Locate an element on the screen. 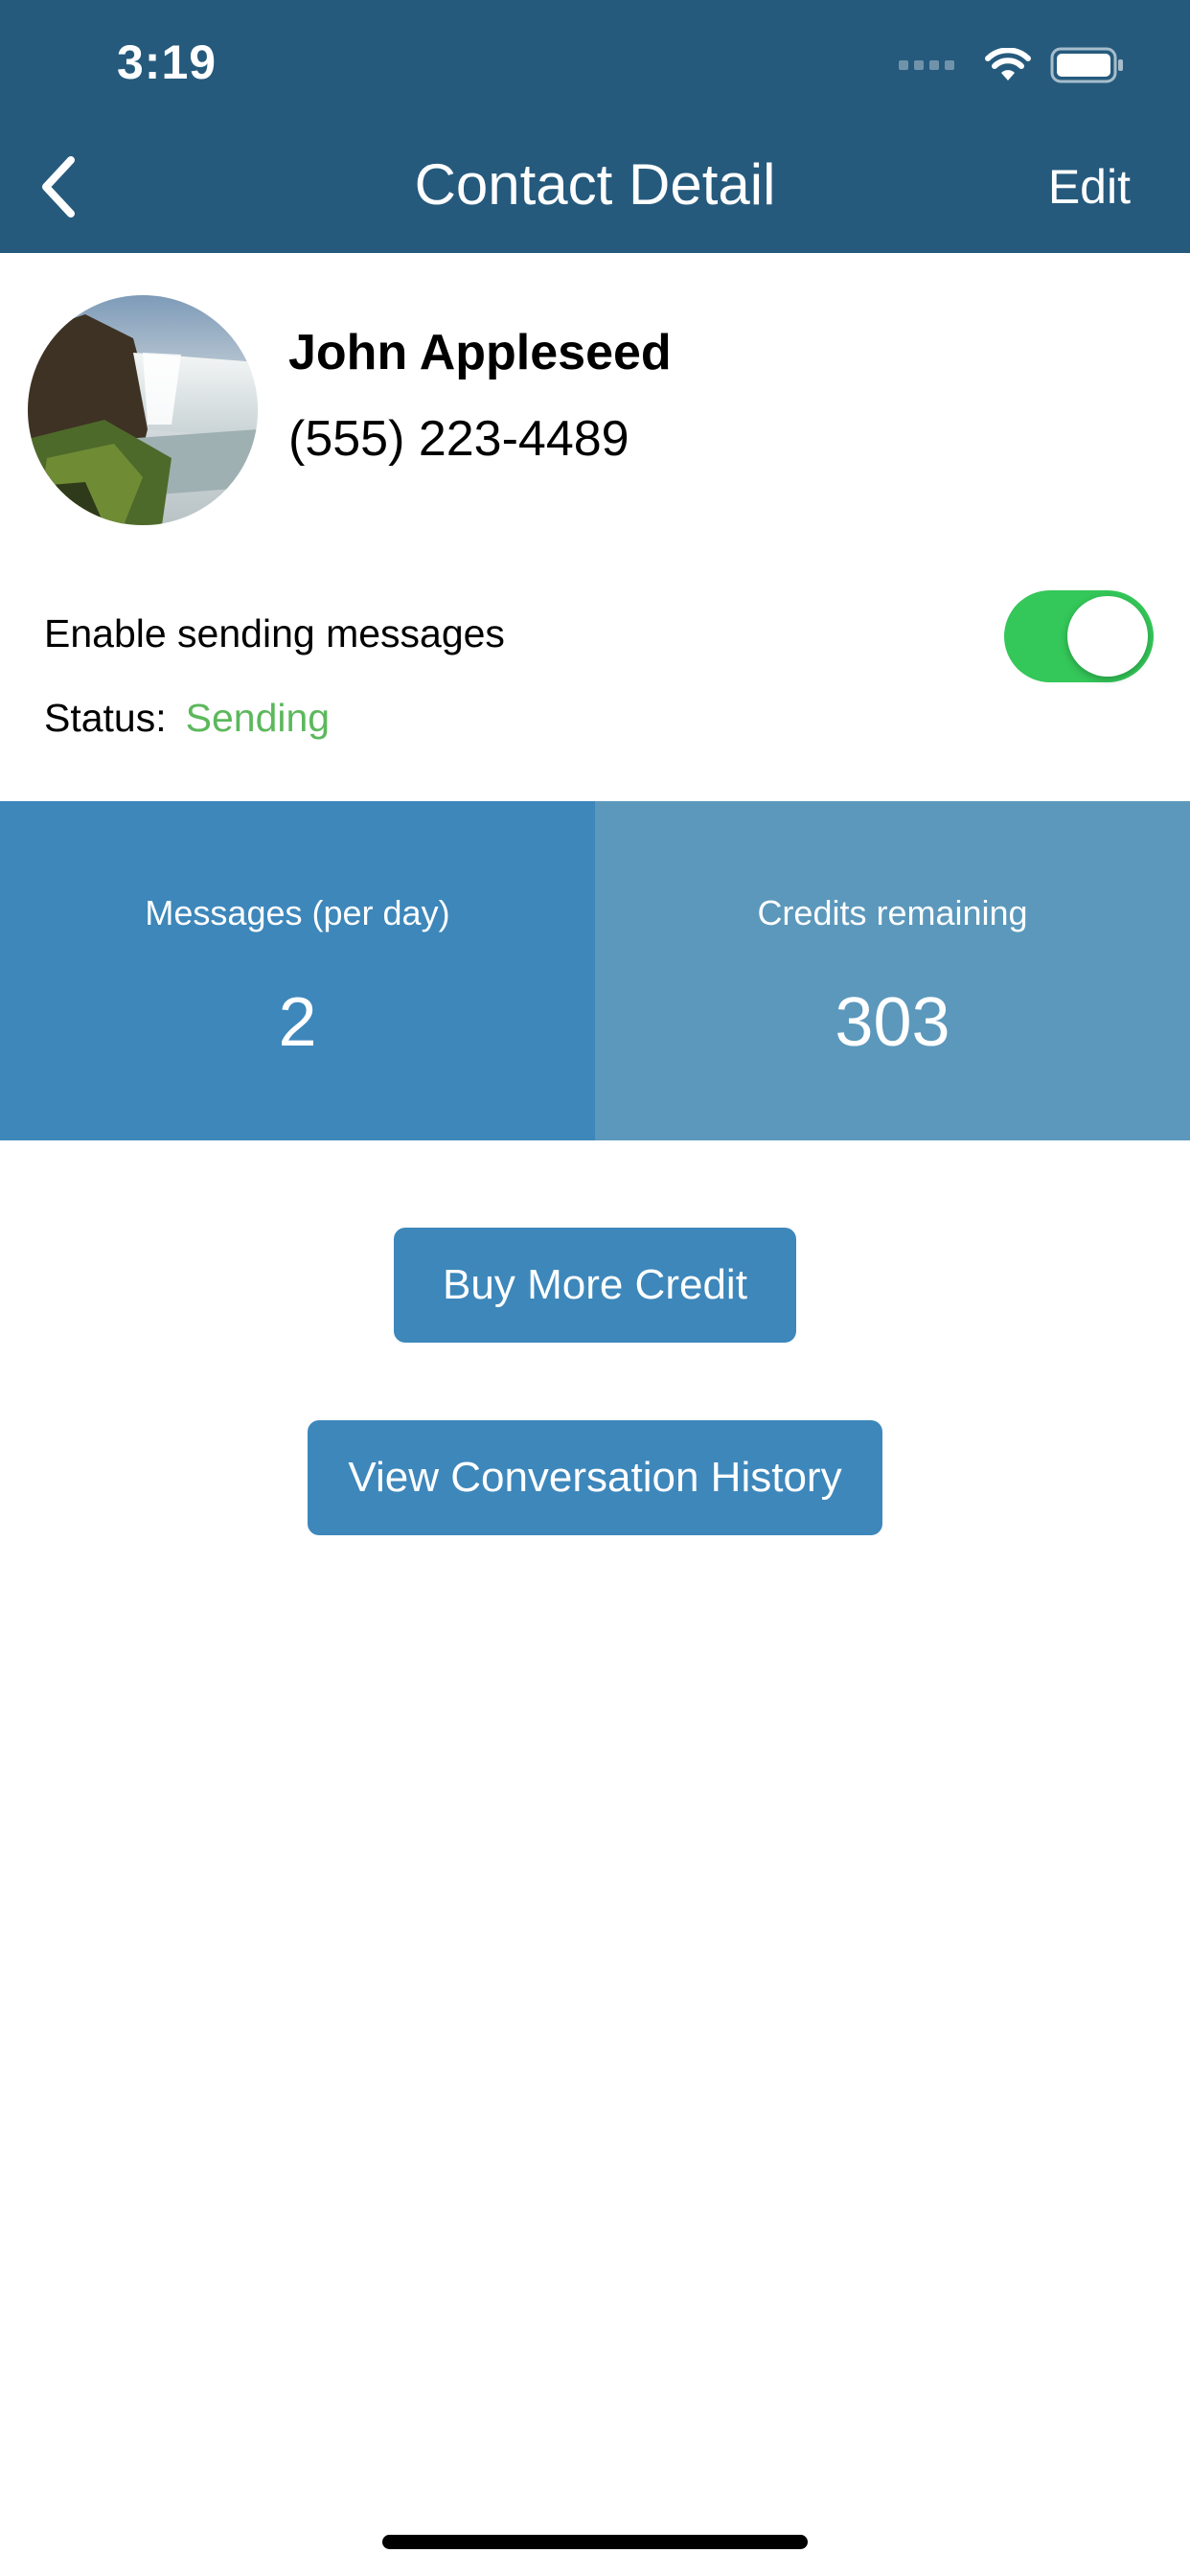  messages-per-day-tile: Messages (per day) 2 is located at coordinates (297, 970).